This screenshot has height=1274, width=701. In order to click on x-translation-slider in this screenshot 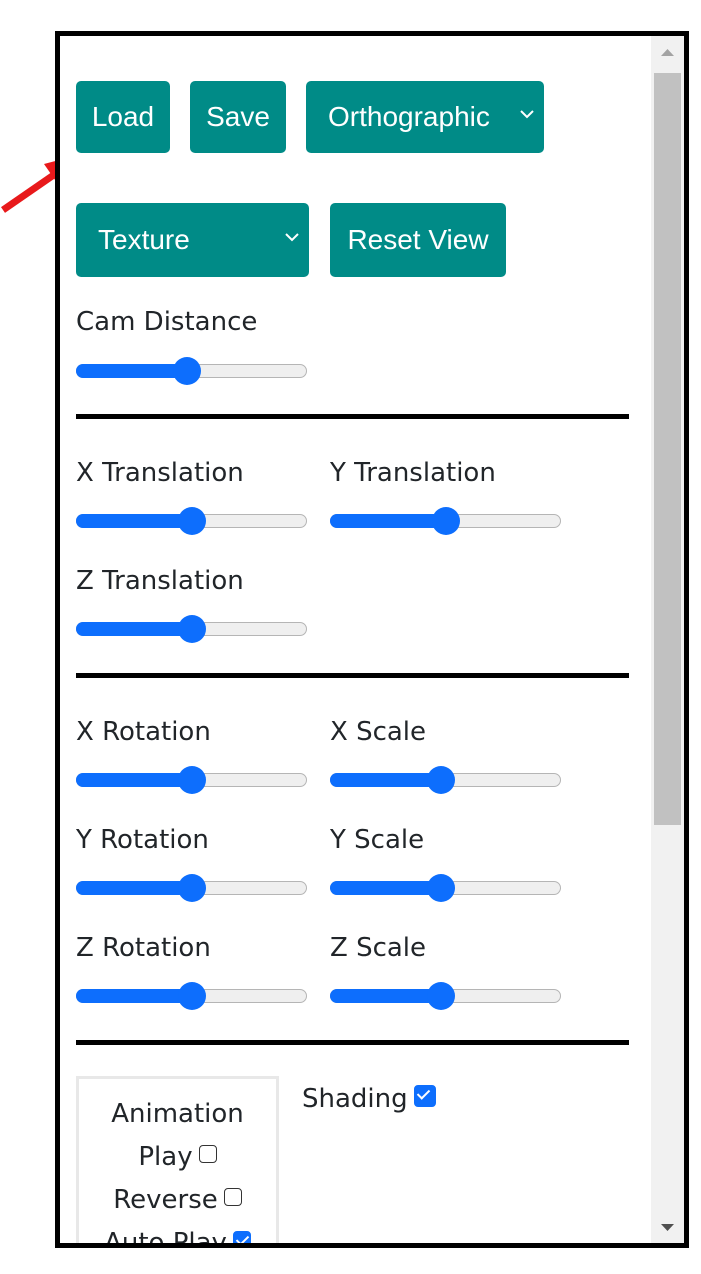, I will do `click(191, 521)`.